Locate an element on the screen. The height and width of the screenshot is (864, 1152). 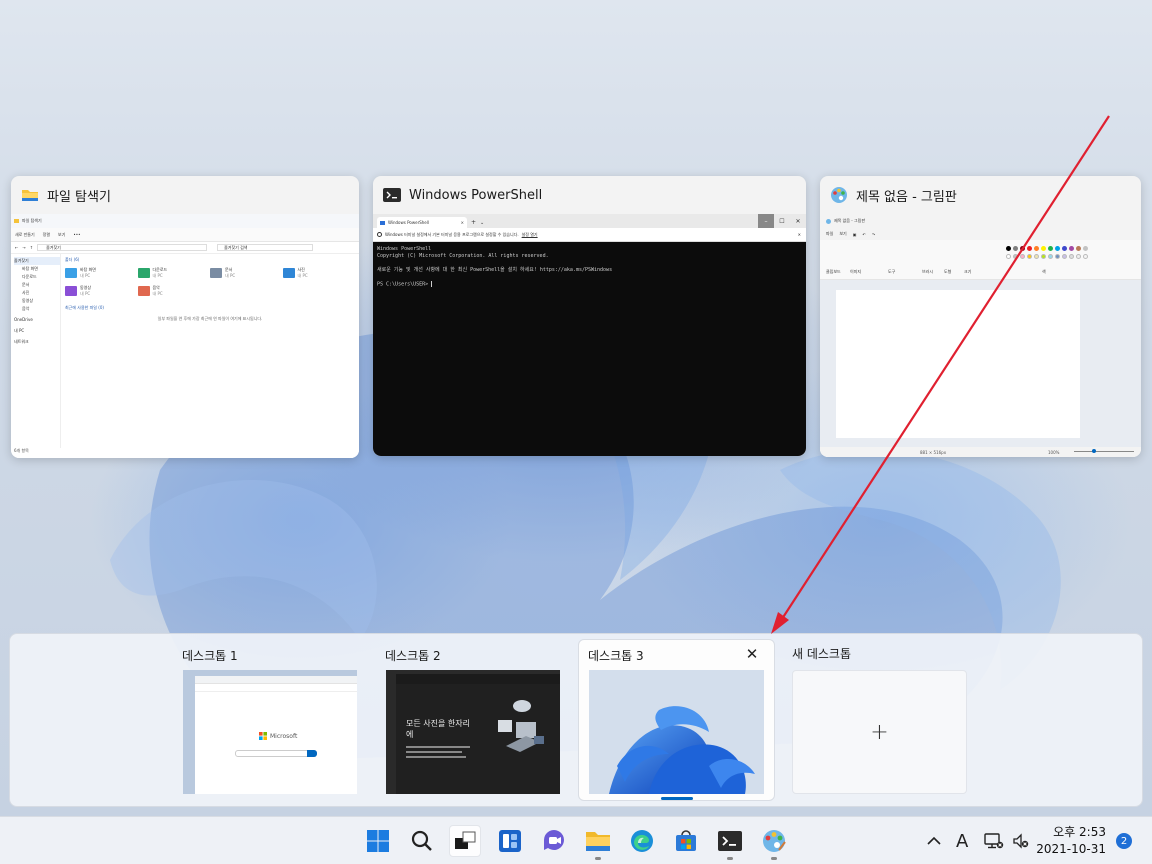
terminal-button is located at coordinates (730, 842).